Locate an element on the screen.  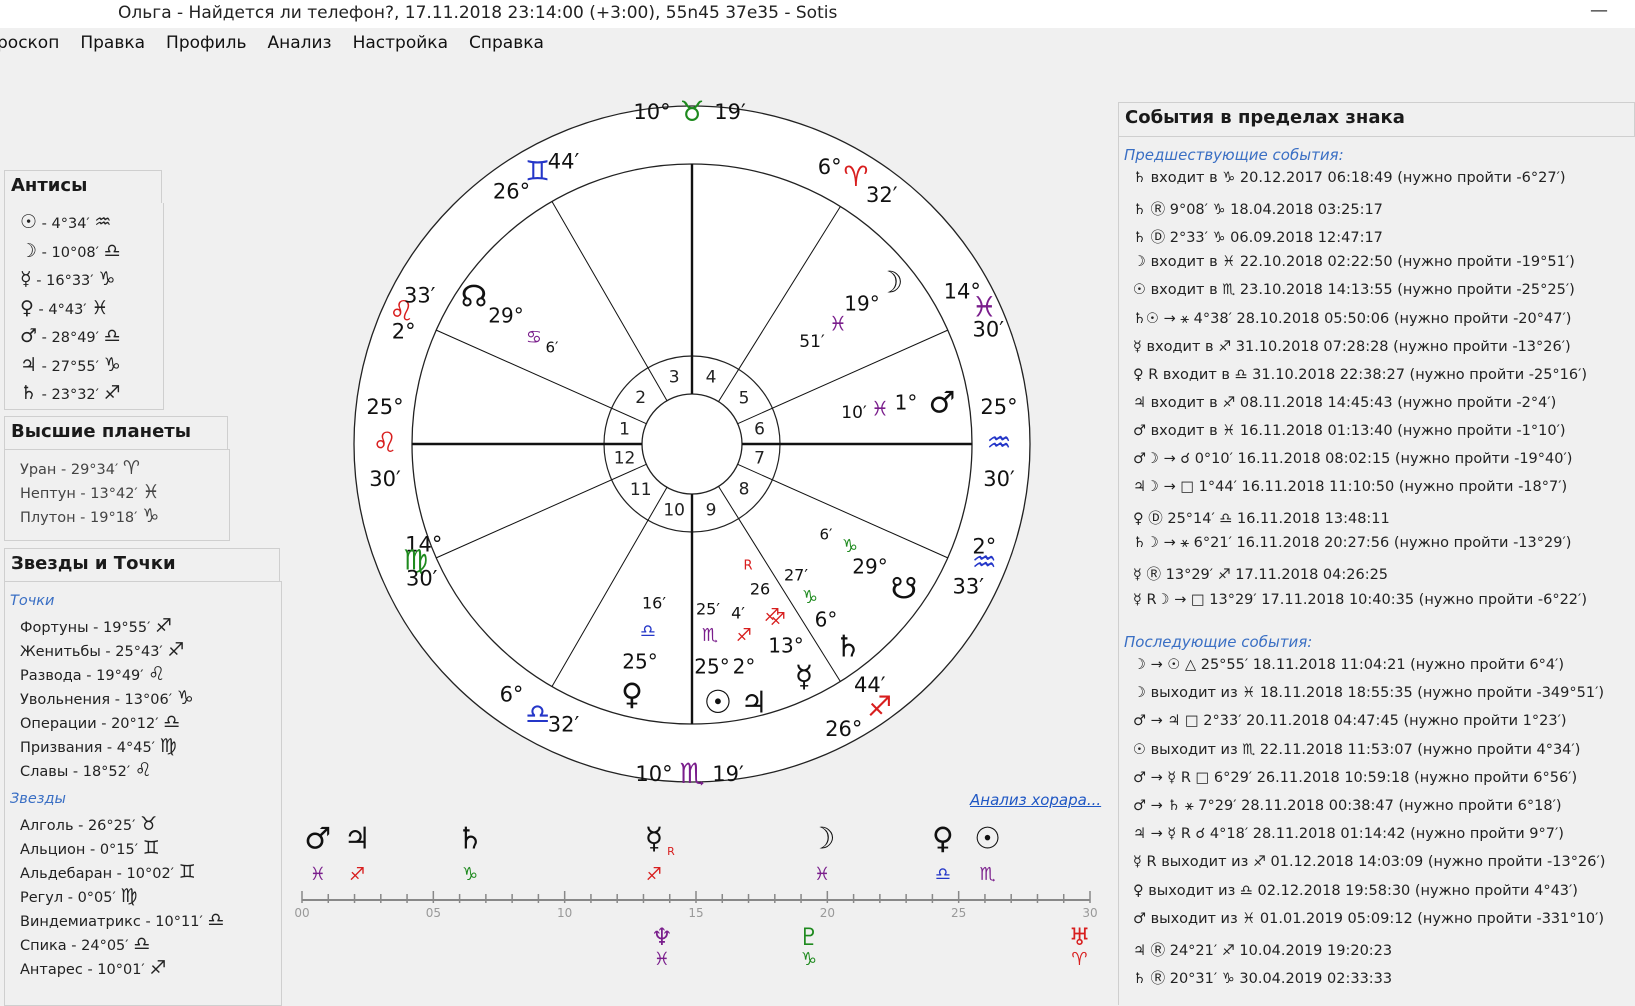
scale-tick-label: 15 is located at coordinates (695, 913).